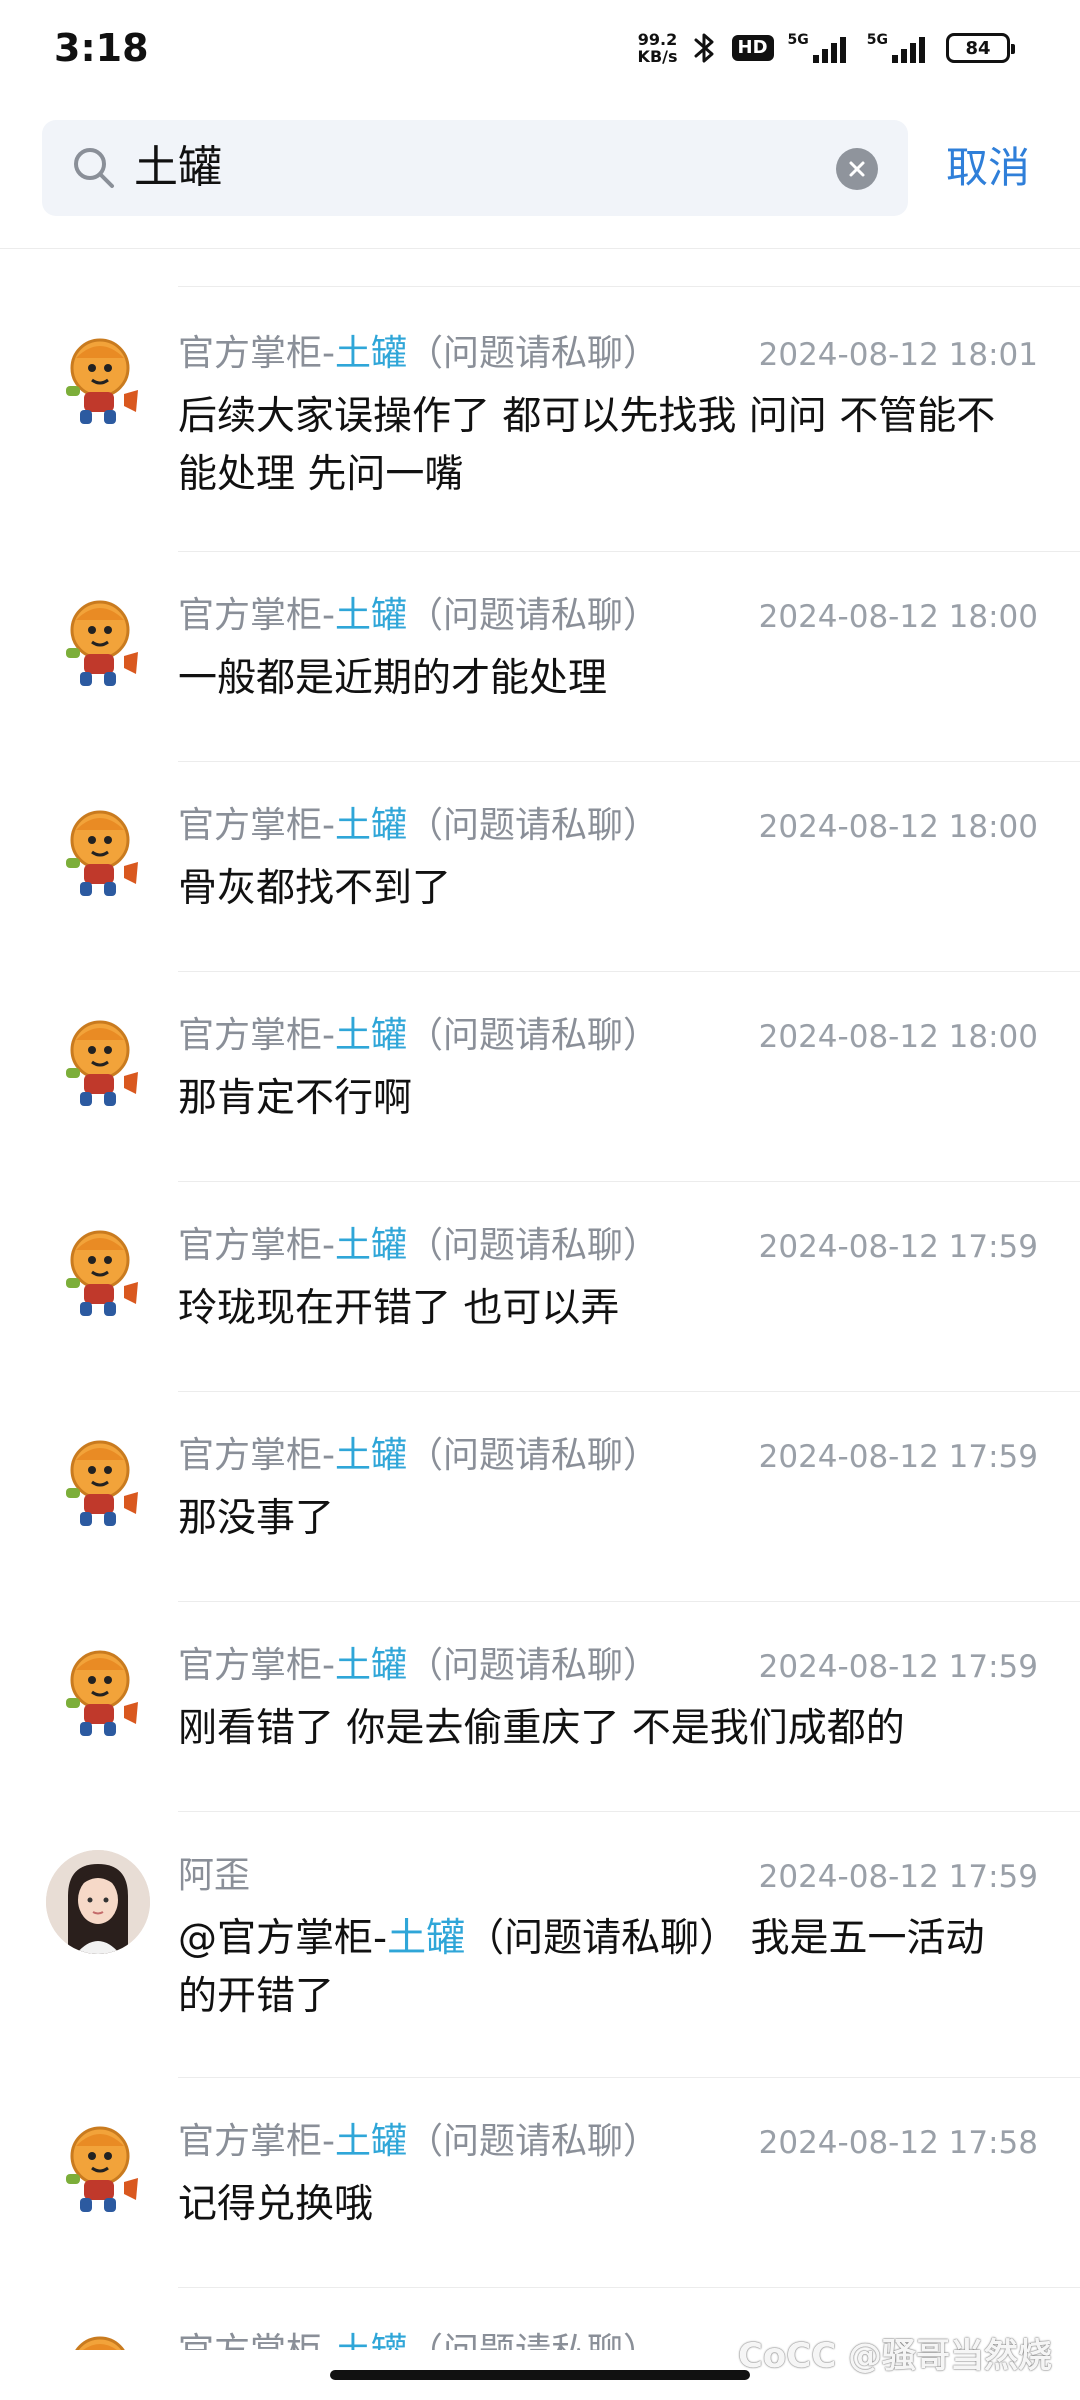 The width and height of the screenshot is (1080, 2400). I want to click on message-text: 骨灰都找不到了, so click(315, 888).